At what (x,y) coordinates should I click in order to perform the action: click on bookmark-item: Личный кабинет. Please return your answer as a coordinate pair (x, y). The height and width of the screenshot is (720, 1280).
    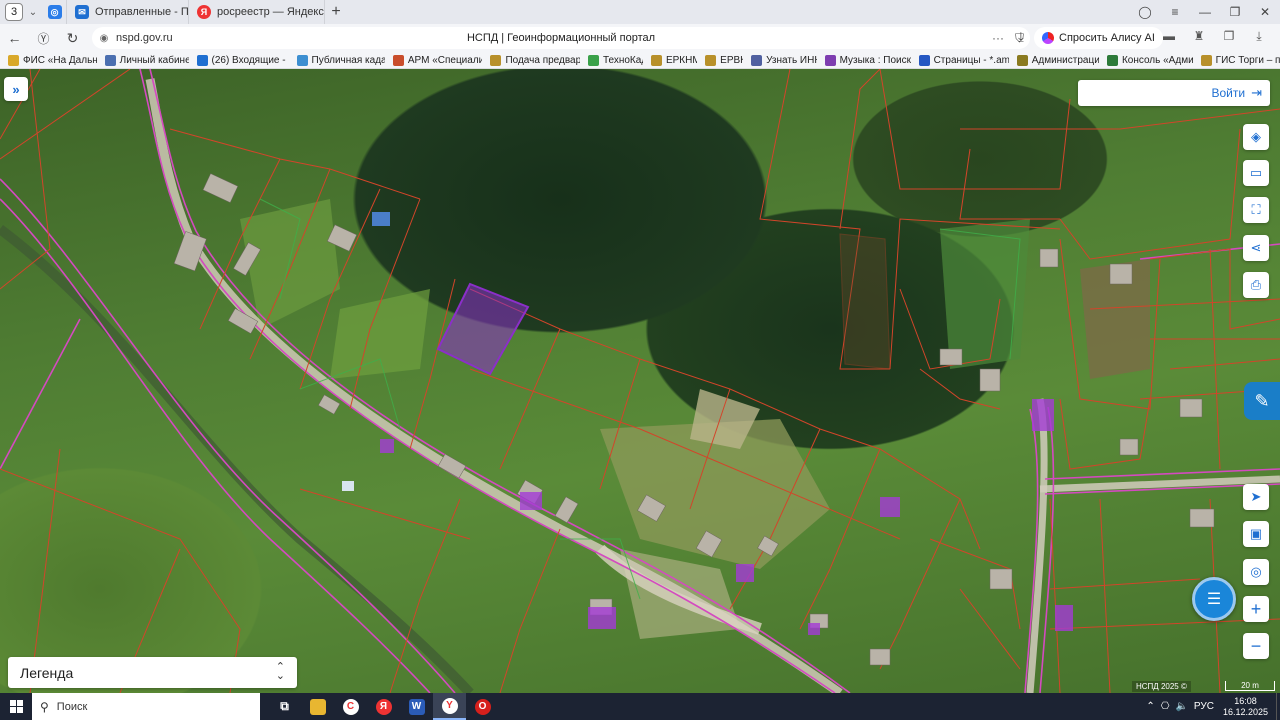
    Looking at the image, I should click on (146, 60).